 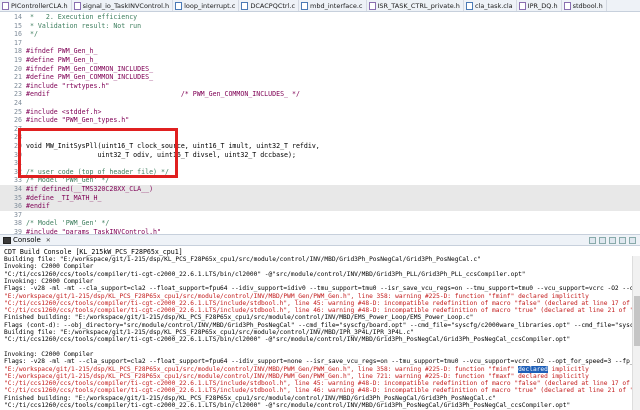 What do you see at coordinates (320, 51) in the screenshot?
I see `code-line: 18 #ifndef PWM_Gen_h_` at bounding box center [320, 51].